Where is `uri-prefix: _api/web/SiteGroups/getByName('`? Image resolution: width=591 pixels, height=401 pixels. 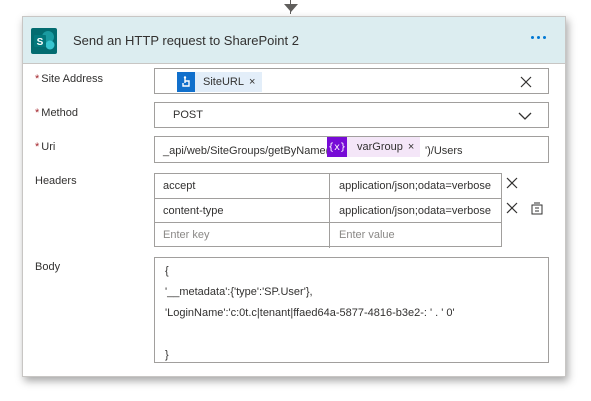
uri-prefix: _api/web/SiteGroups/getByName(' is located at coordinates (247, 151).